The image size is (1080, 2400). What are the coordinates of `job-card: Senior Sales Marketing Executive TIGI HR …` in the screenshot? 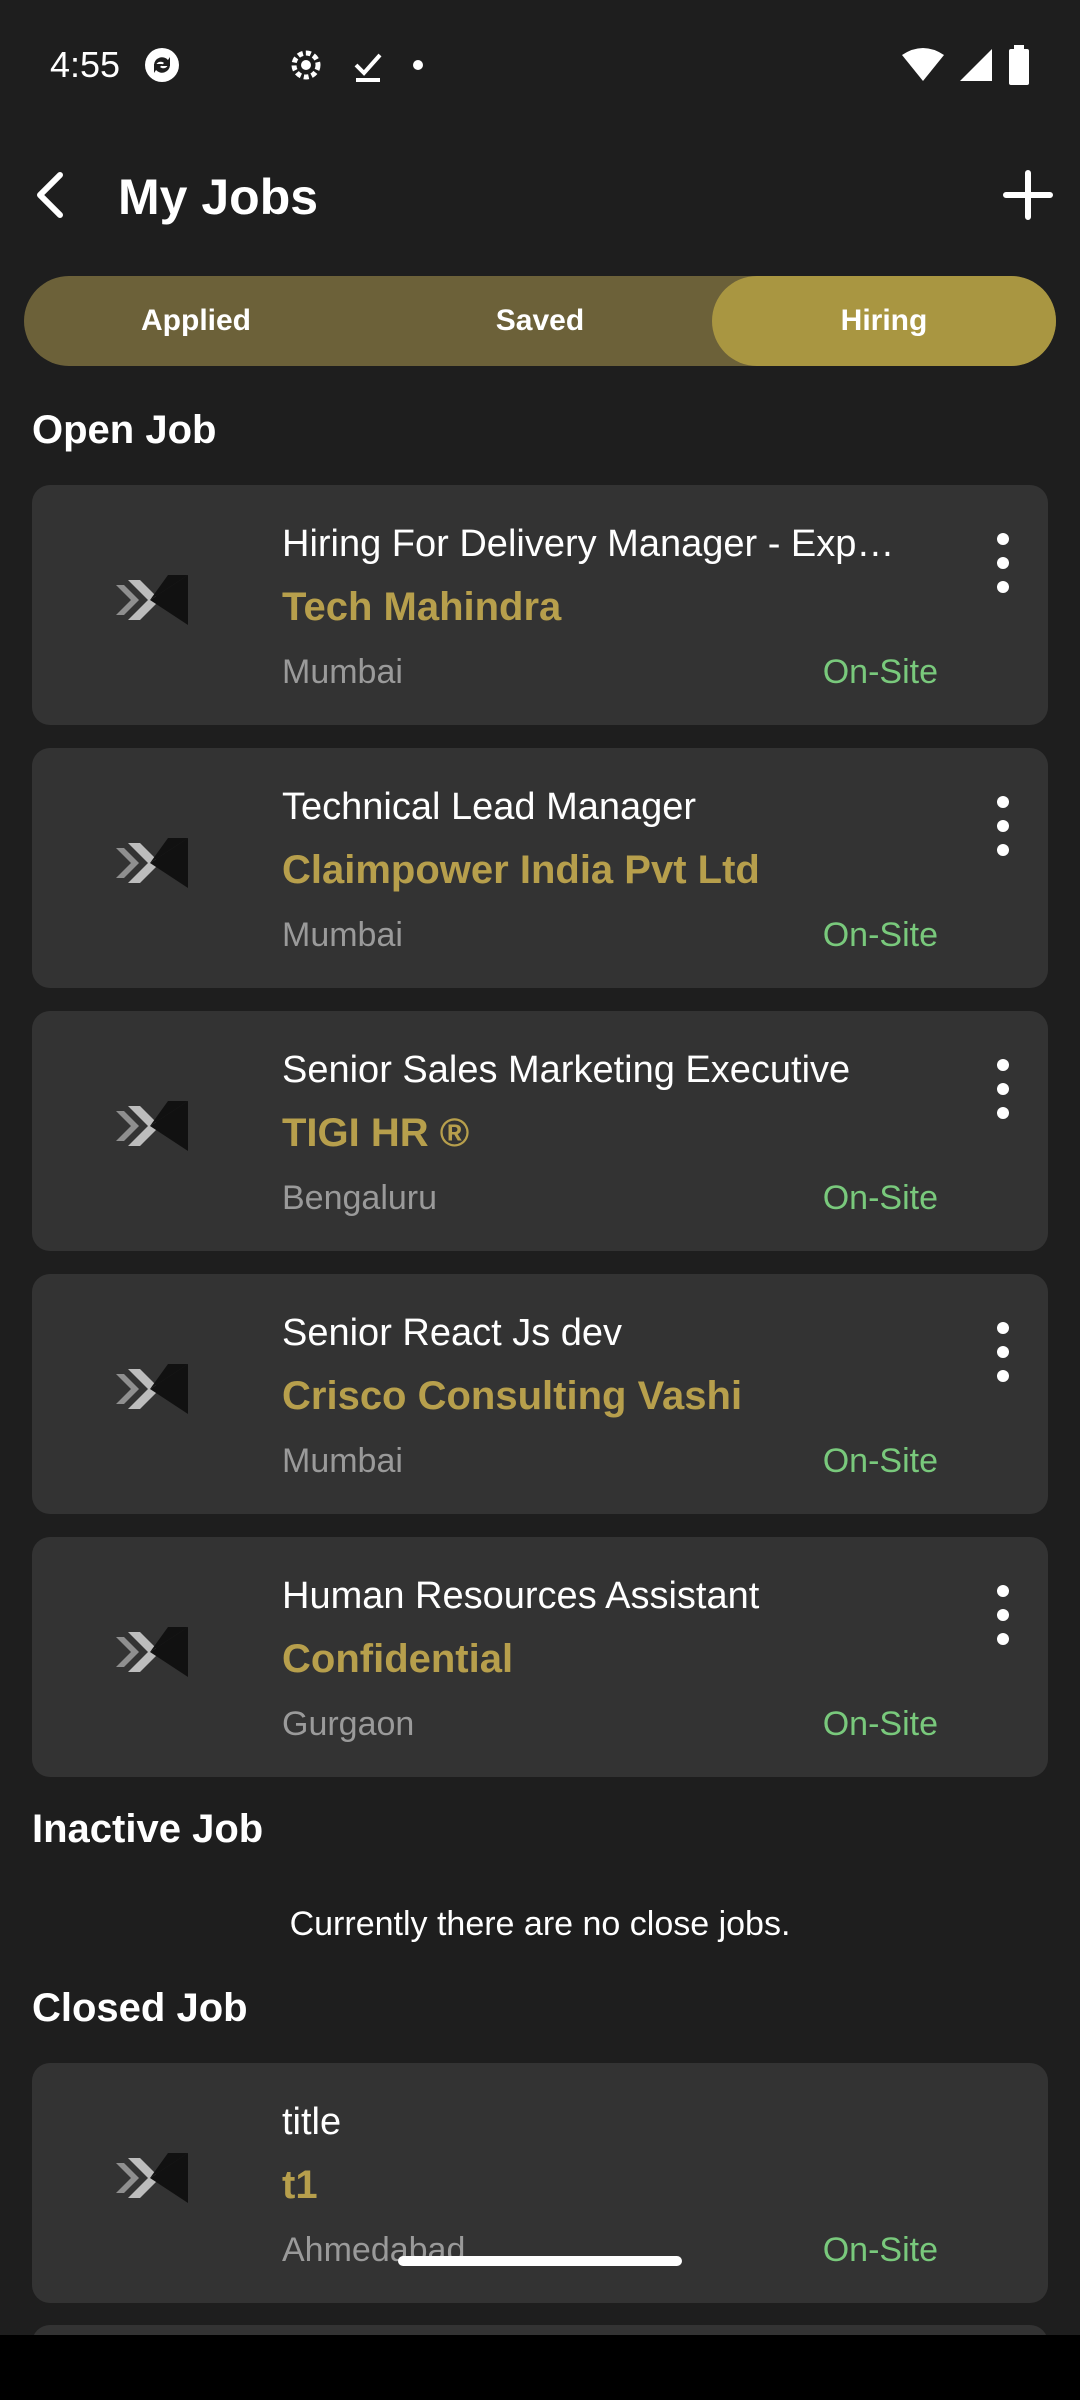 It's located at (540, 1131).